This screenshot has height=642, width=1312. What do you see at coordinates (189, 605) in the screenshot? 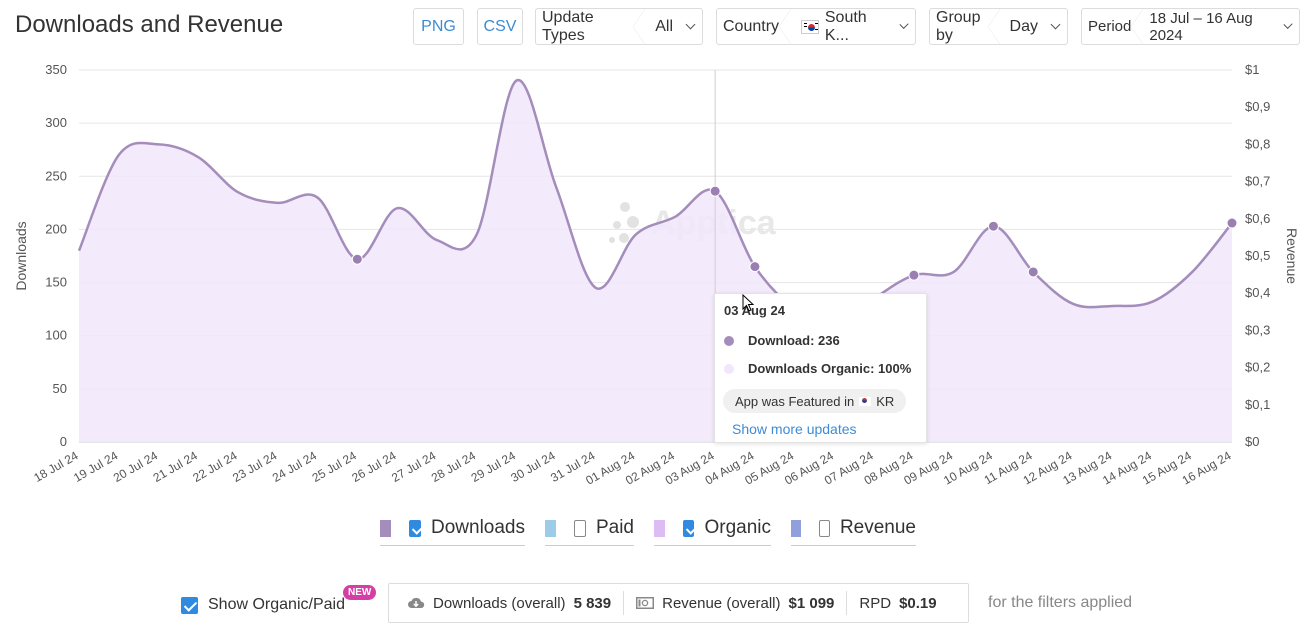
I see `show-organic-paid-checkbox` at bounding box center [189, 605].